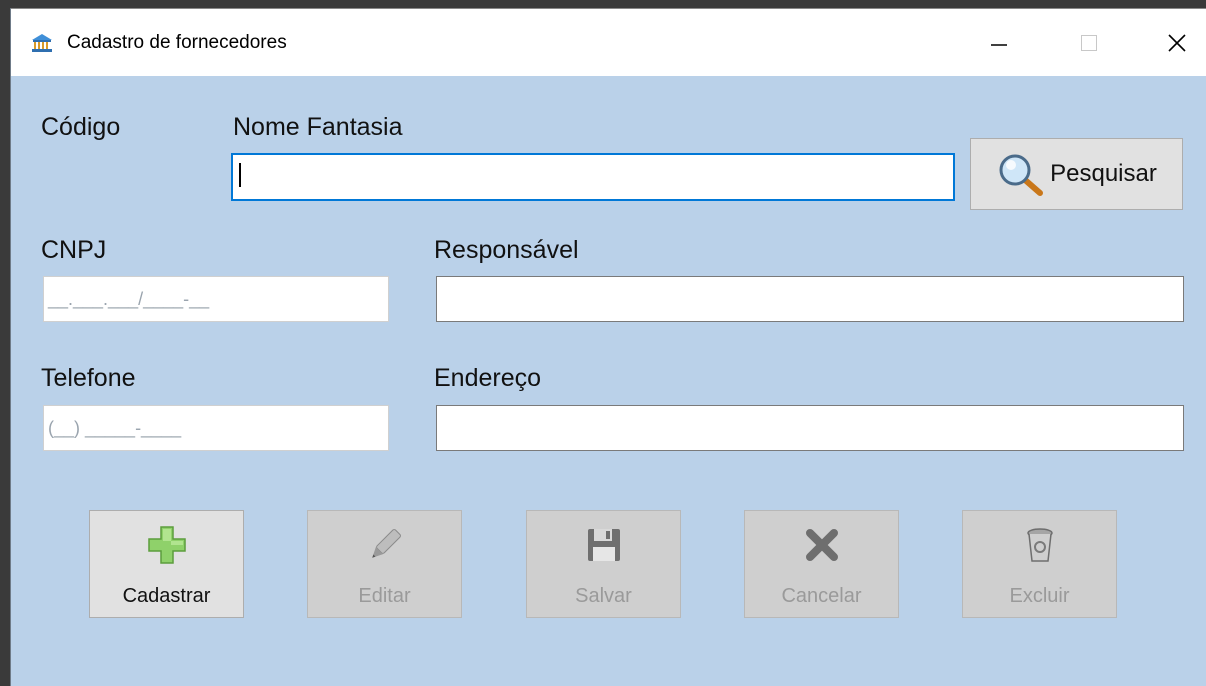 The width and height of the screenshot is (1206, 686). What do you see at coordinates (488, 378) in the screenshot?
I see `endereco-label: Endereço` at bounding box center [488, 378].